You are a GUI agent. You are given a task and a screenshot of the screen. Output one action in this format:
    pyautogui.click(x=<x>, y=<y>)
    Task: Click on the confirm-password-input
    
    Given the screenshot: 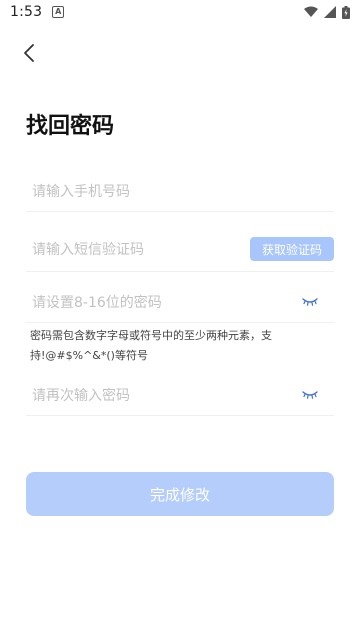 What is the action you would take?
    pyautogui.click(x=146, y=395)
    